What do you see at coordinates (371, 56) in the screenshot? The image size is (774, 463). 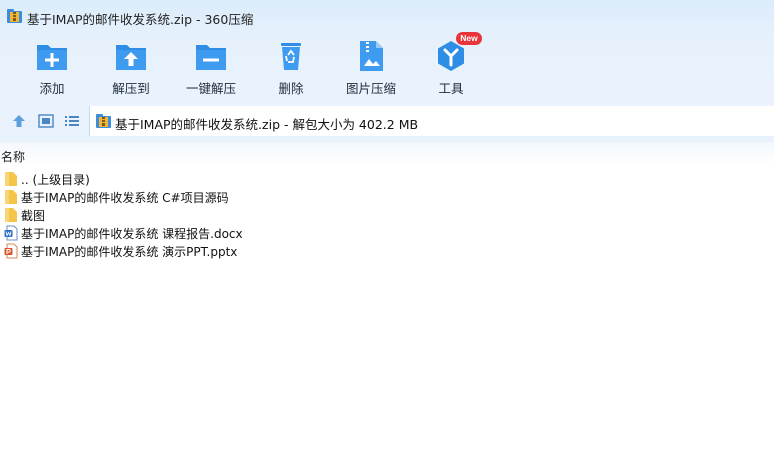 I see `image-compress-icon` at bounding box center [371, 56].